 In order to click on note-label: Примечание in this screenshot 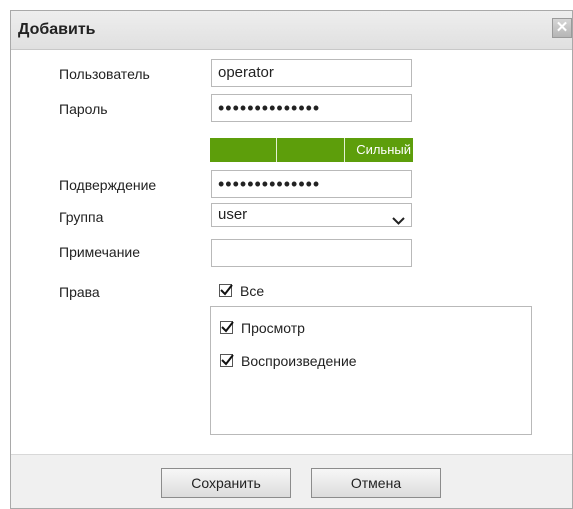, I will do `click(100, 252)`.